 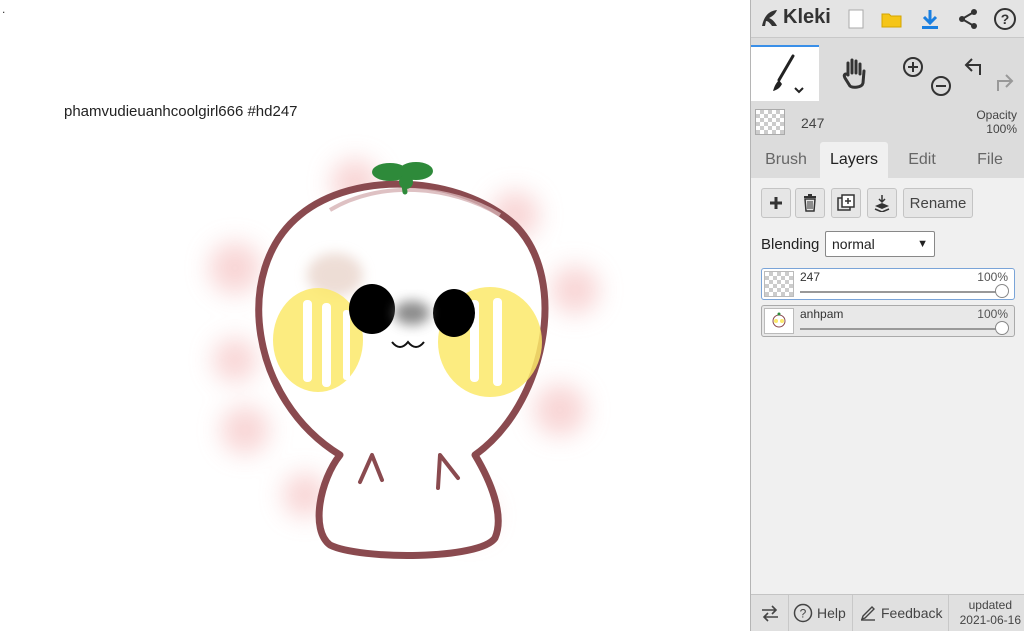 What do you see at coordinates (922, 160) in the screenshot?
I see `tab-edit: Edit` at bounding box center [922, 160].